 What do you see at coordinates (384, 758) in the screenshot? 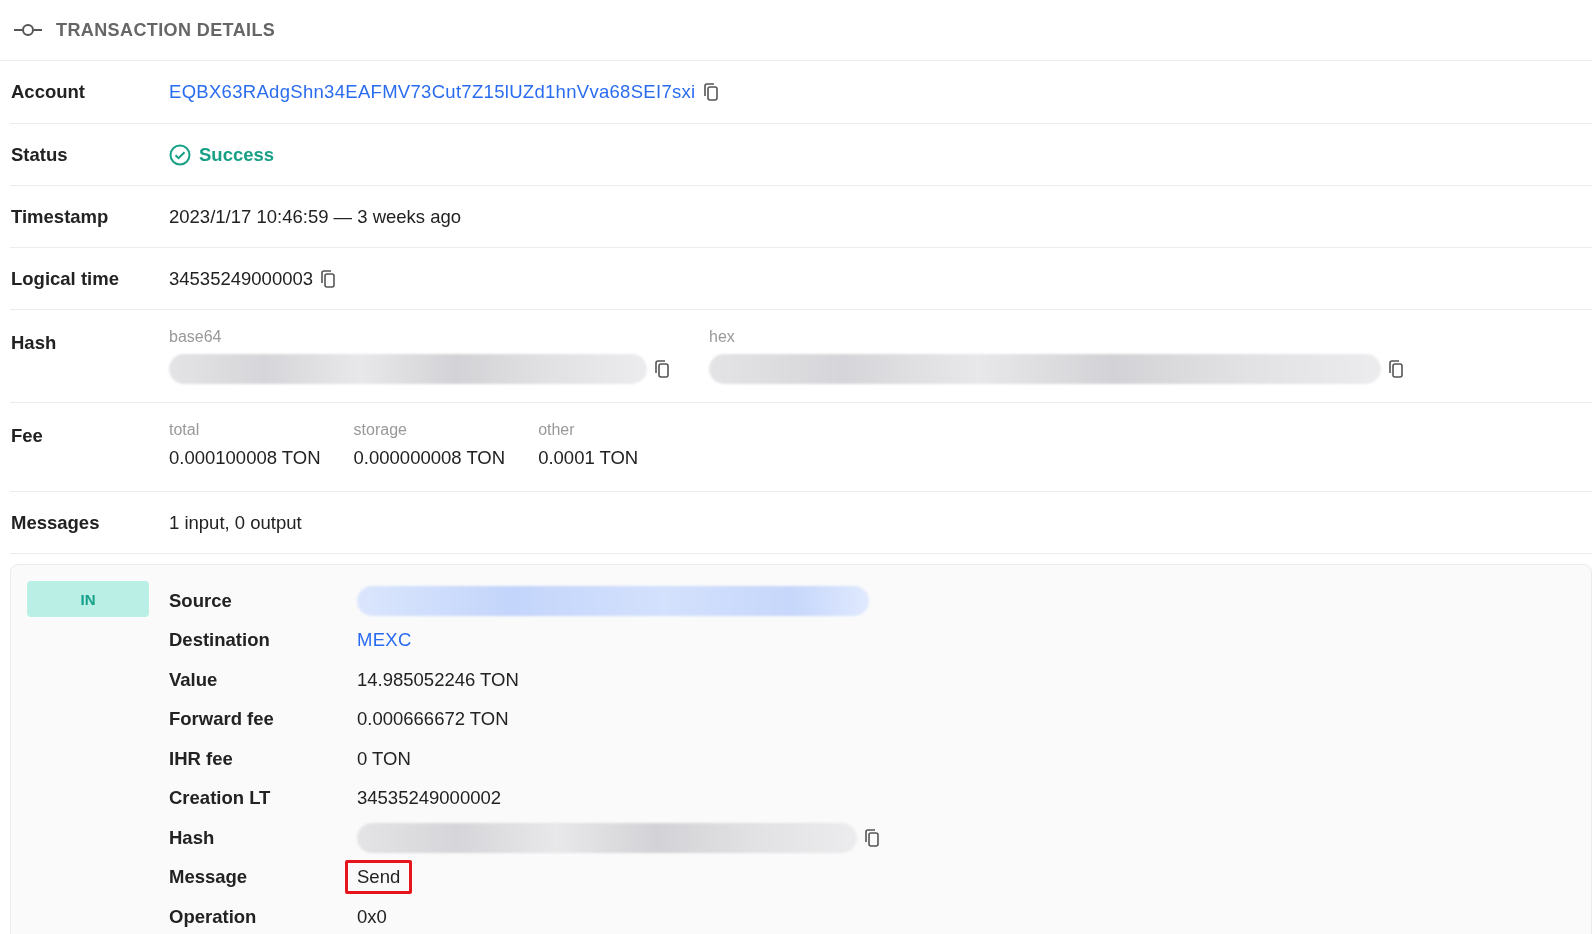
I see `field-value: 0 TON` at bounding box center [384, 758].